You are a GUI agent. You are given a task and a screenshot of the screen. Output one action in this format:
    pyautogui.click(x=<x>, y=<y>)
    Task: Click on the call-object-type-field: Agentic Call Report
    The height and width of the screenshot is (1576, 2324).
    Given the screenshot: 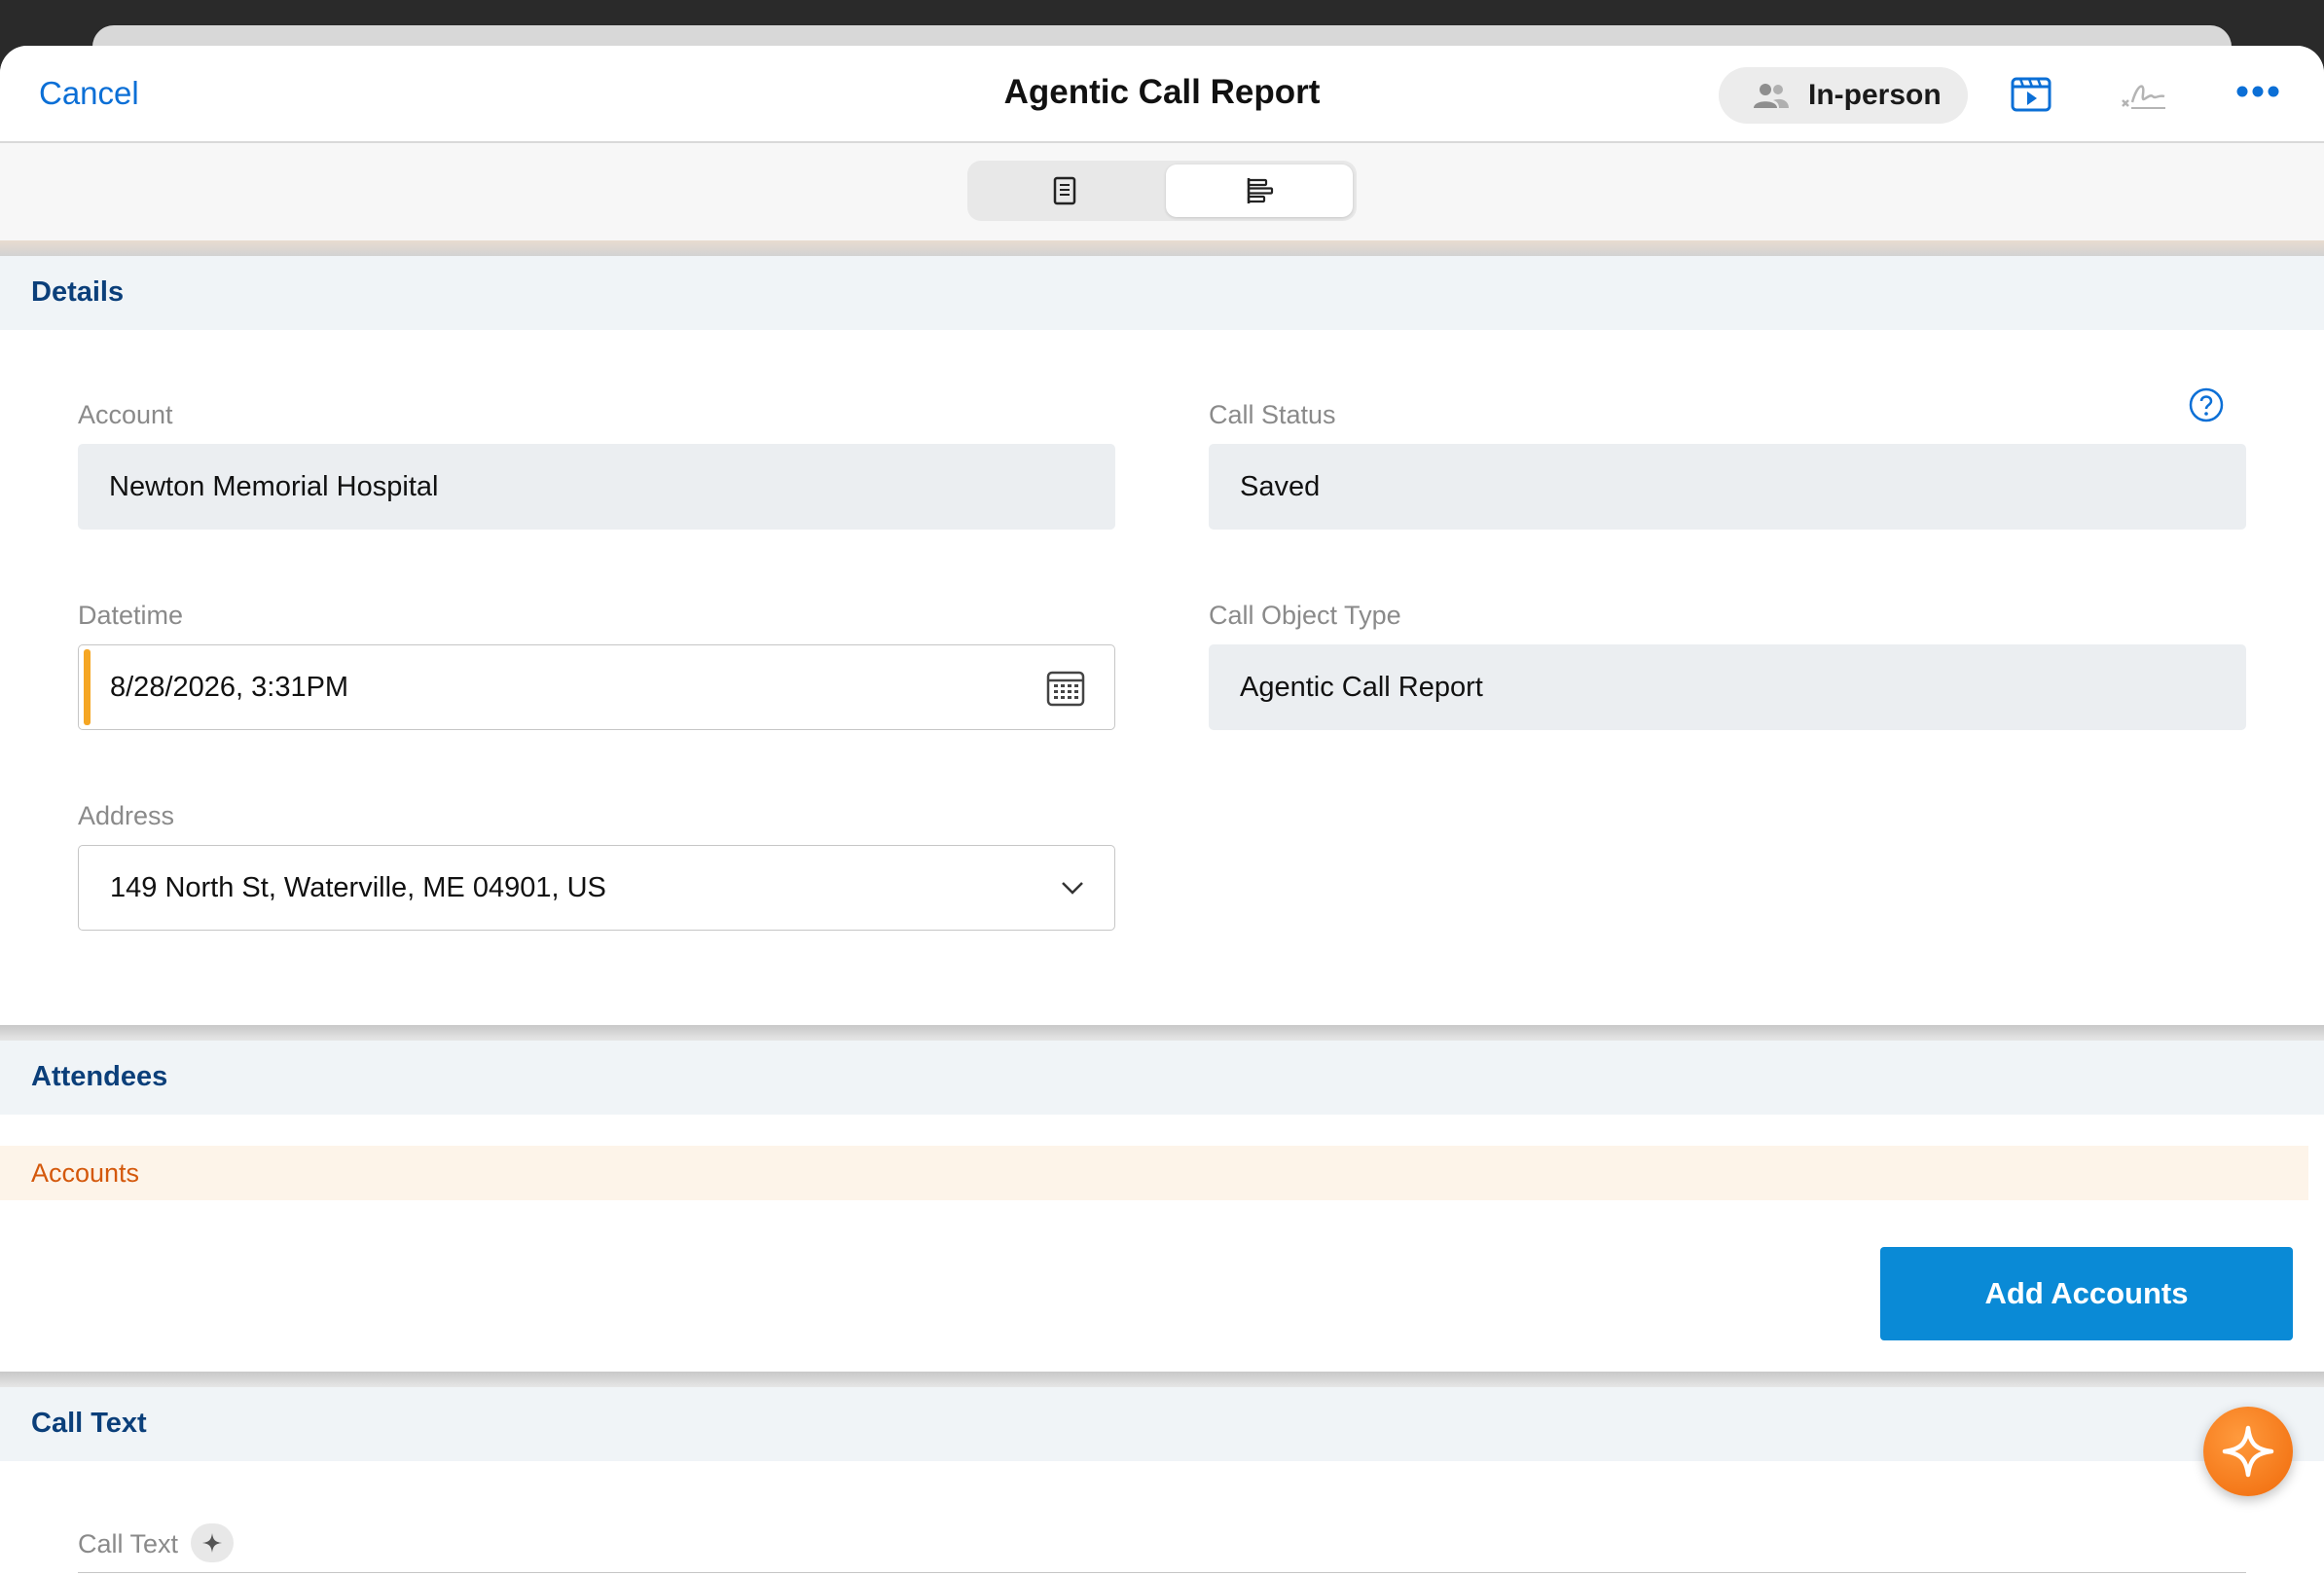 What is the action you would take?
    pyautogui.click(x=1727, y=687)
    